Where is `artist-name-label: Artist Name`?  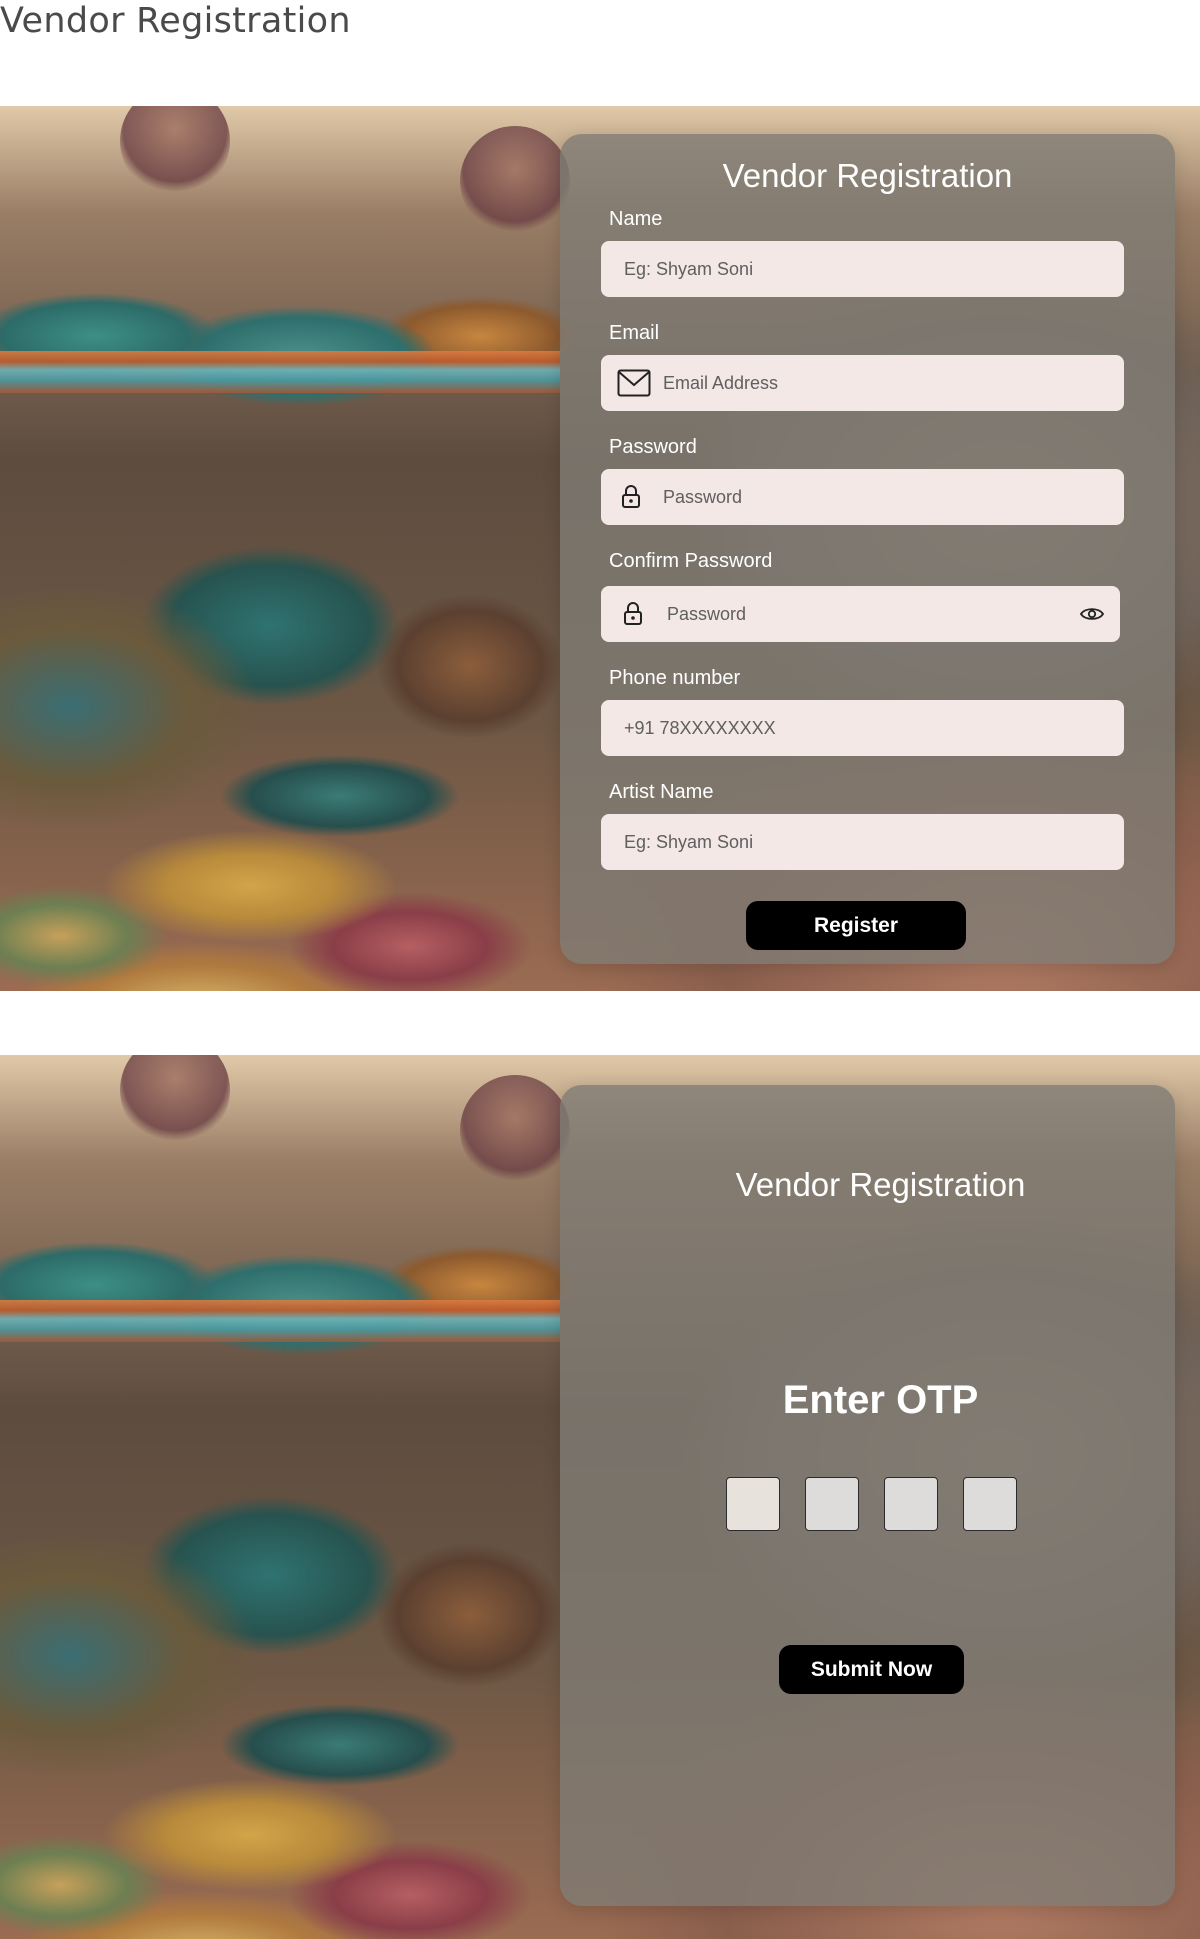 artist-name-label: Artist Name is located at coordinates (661, 792).